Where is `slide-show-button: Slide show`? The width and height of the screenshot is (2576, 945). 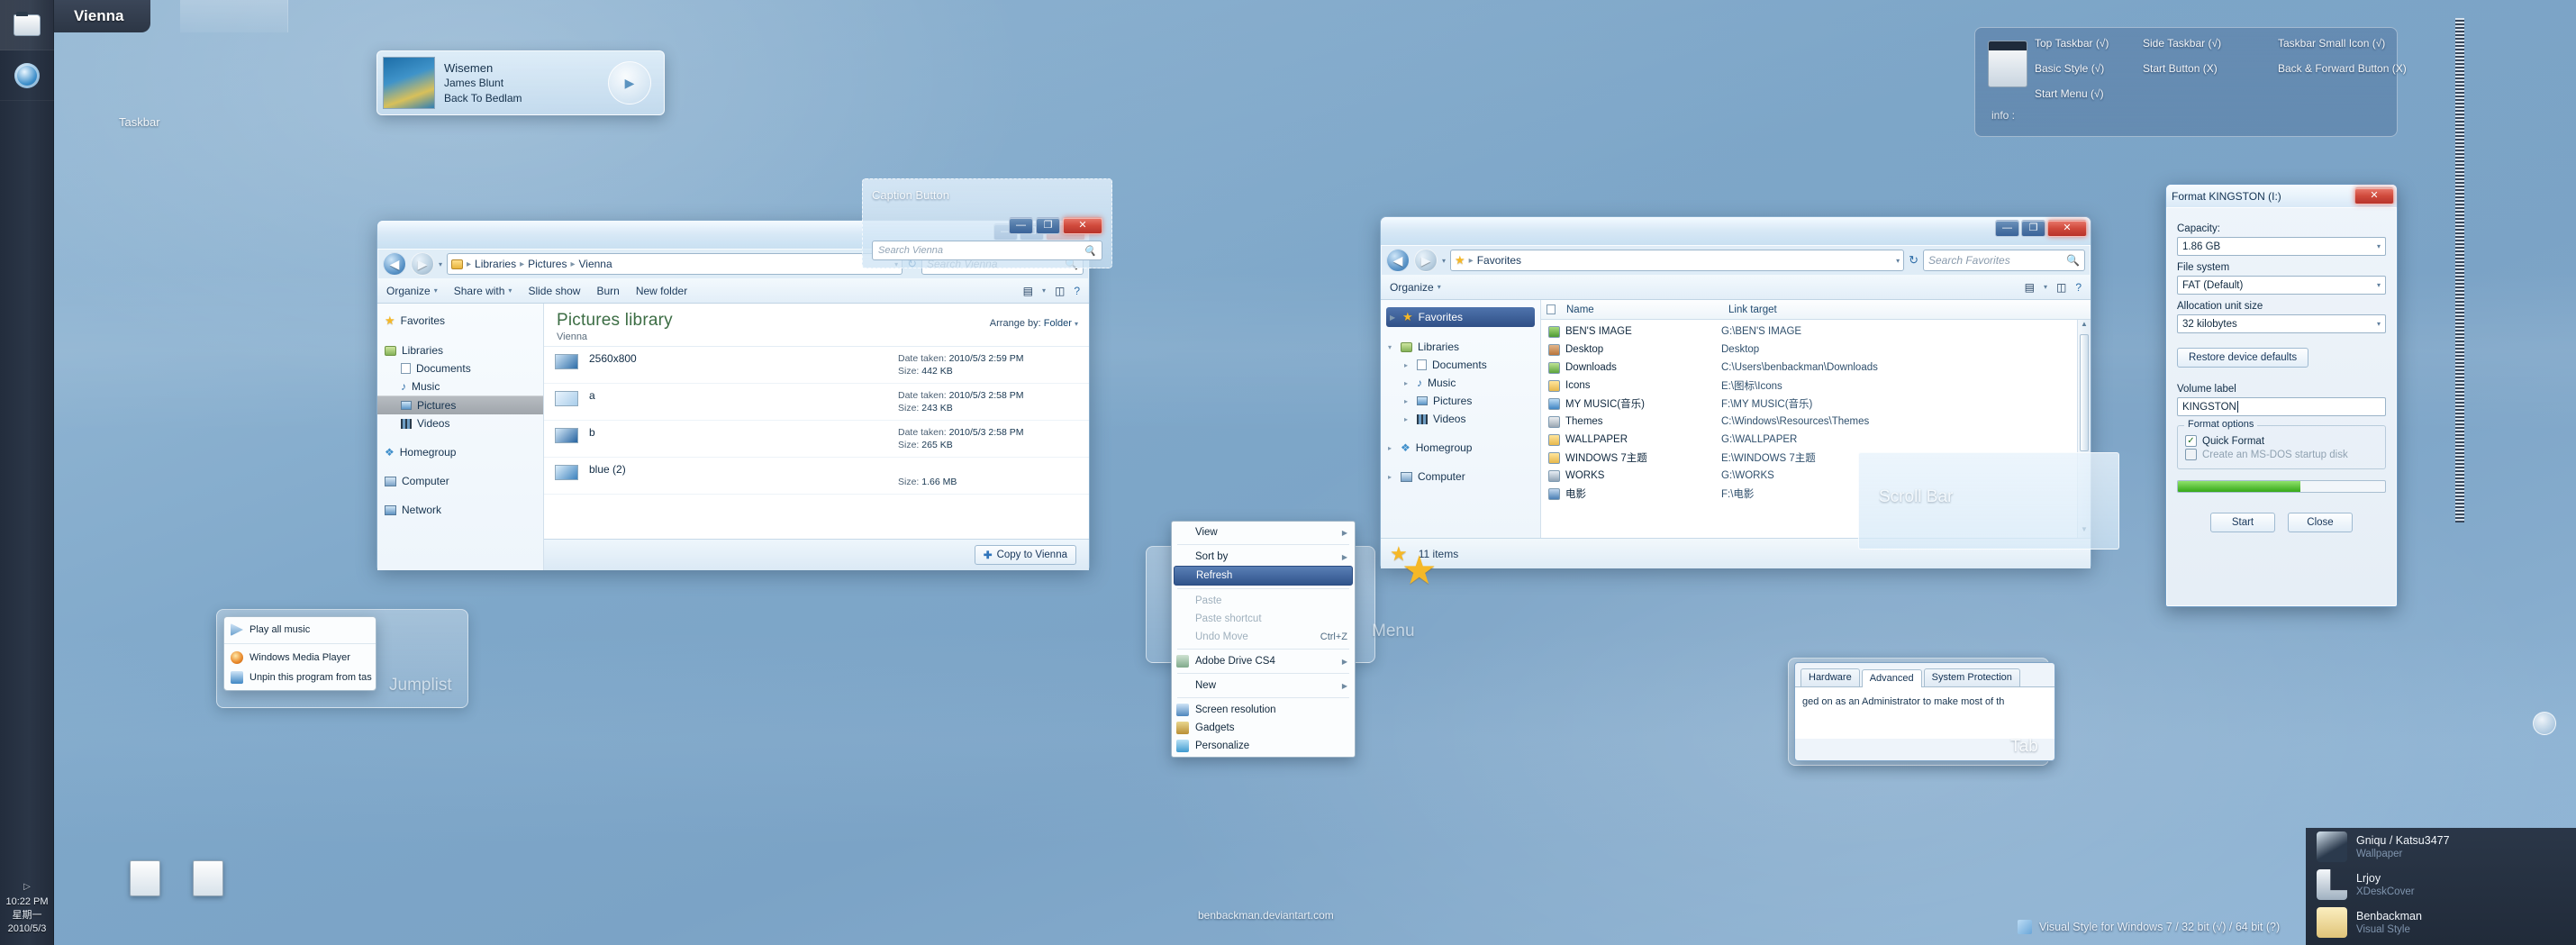 slide-show-button: Slide show is located at coordinates (554, 291).